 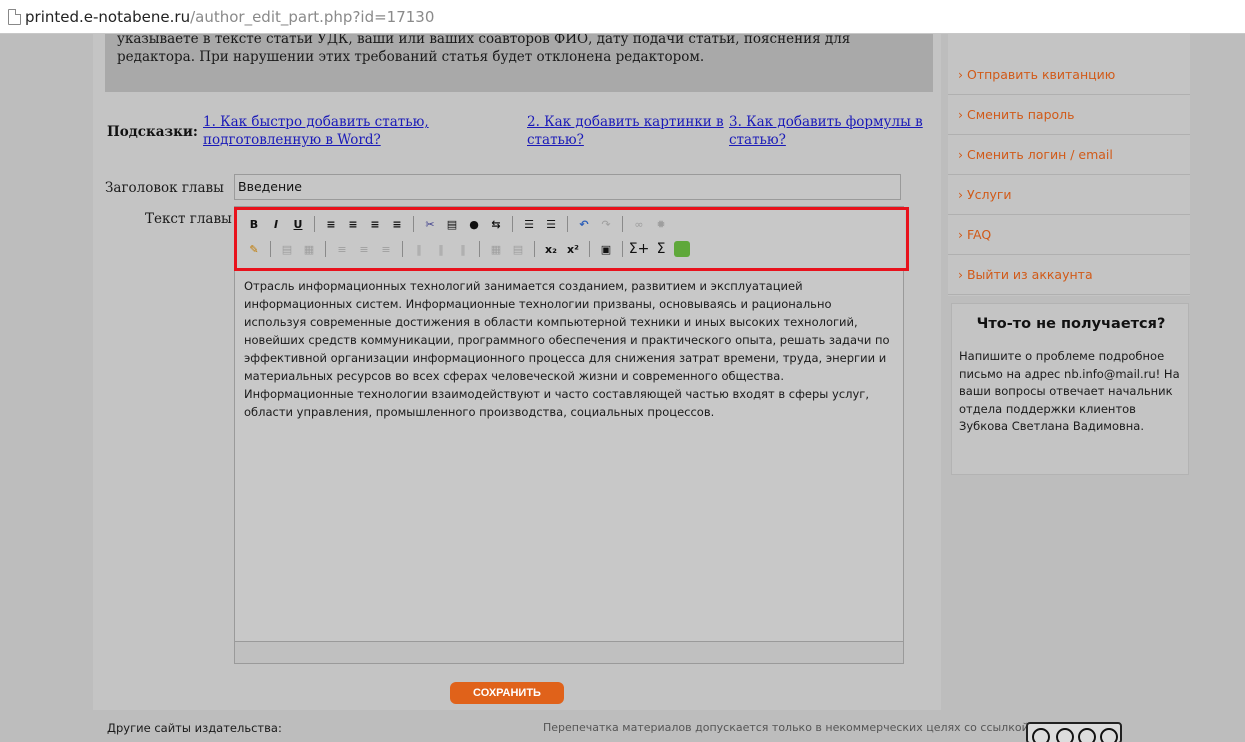 I want to click on sidebar-item-send-receipt: › Отправить квитанцию, so click(x=1069, y=75).